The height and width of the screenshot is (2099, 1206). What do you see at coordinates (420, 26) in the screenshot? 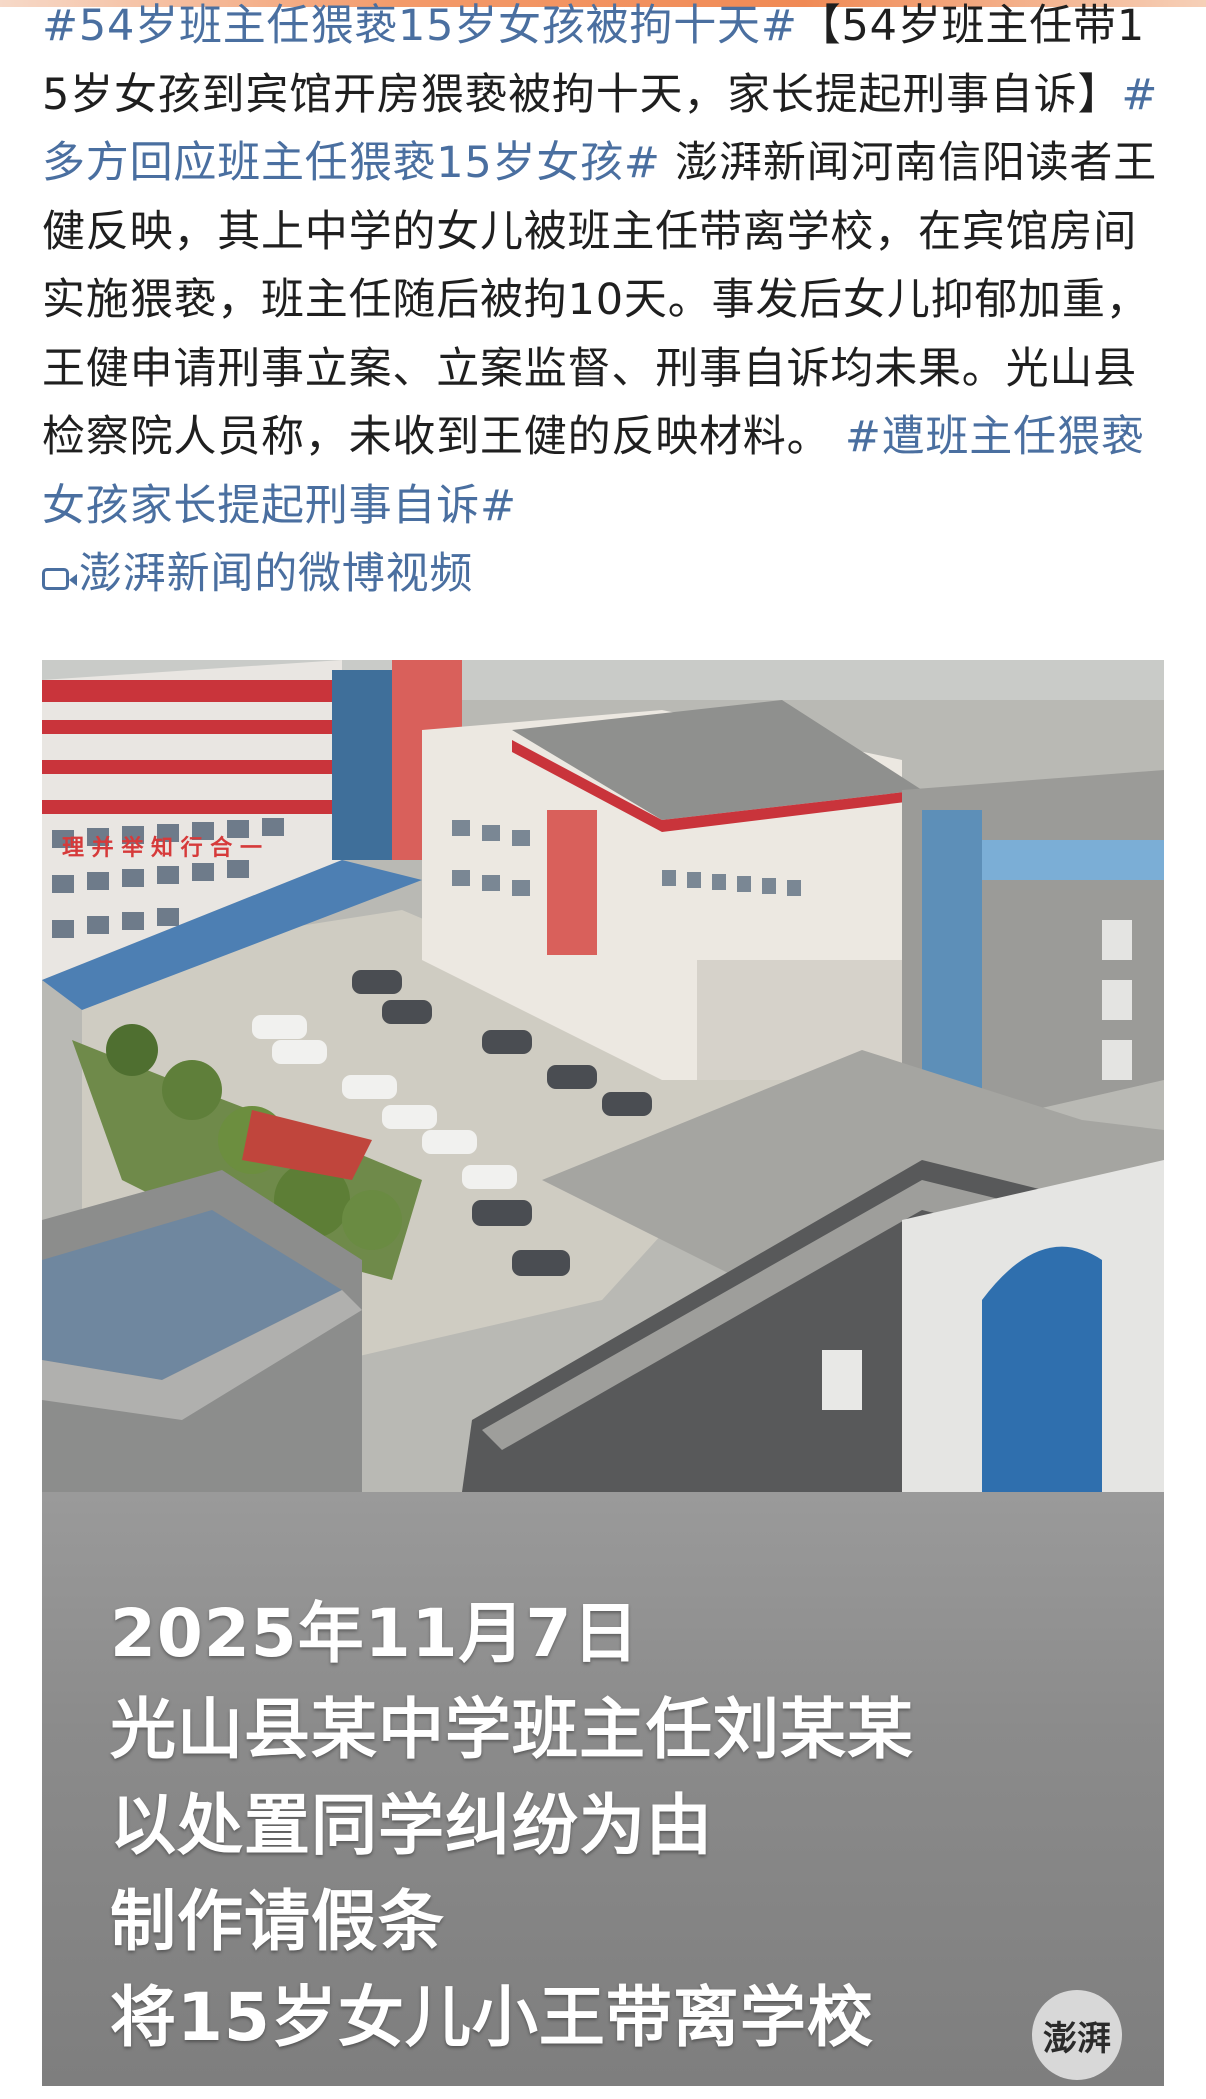
I see `hashtag-link: #54岁班主任猥亵15岁女孩被拘十天#` at bounding box center [420, 26].